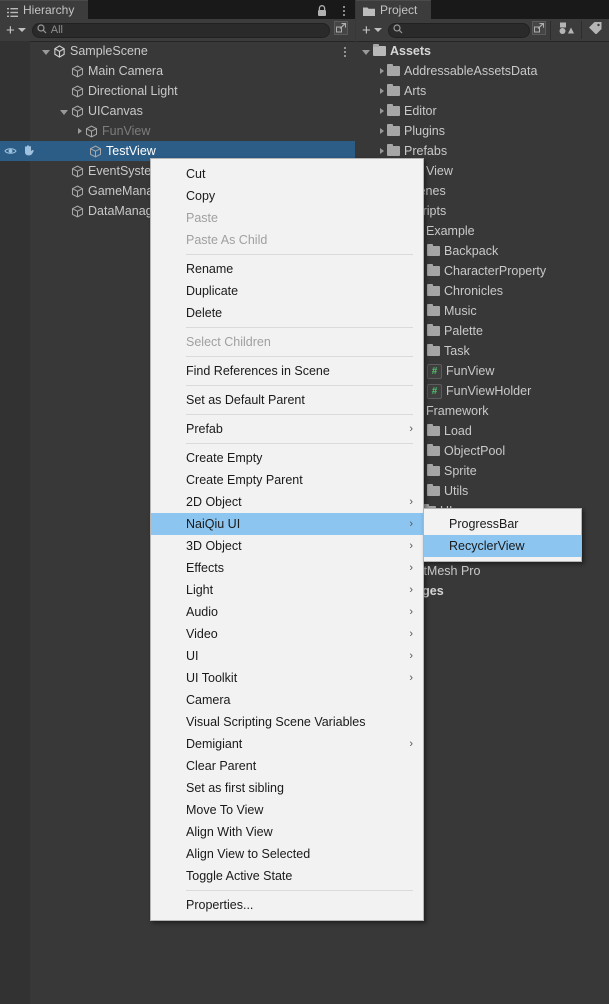 This screenshot has width=609, height=1004. Describe the element at coordinates (287, 174) in the screenshot. I see `menu-item-cut: Cut` at that location.